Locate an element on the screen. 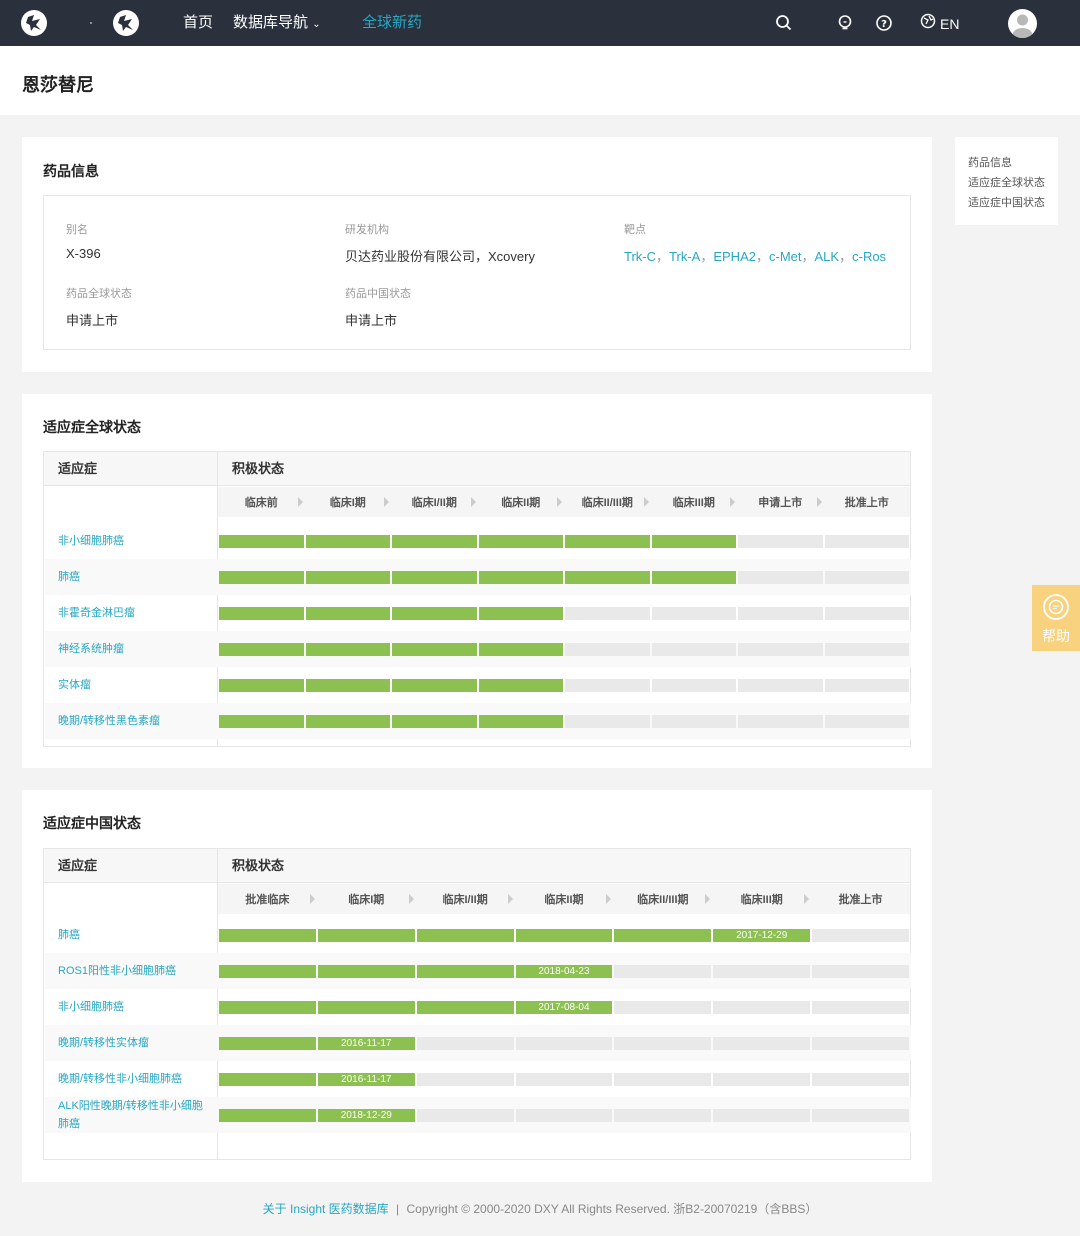  stage-label: 临床II/III期 is located at coordinates (662, 899).